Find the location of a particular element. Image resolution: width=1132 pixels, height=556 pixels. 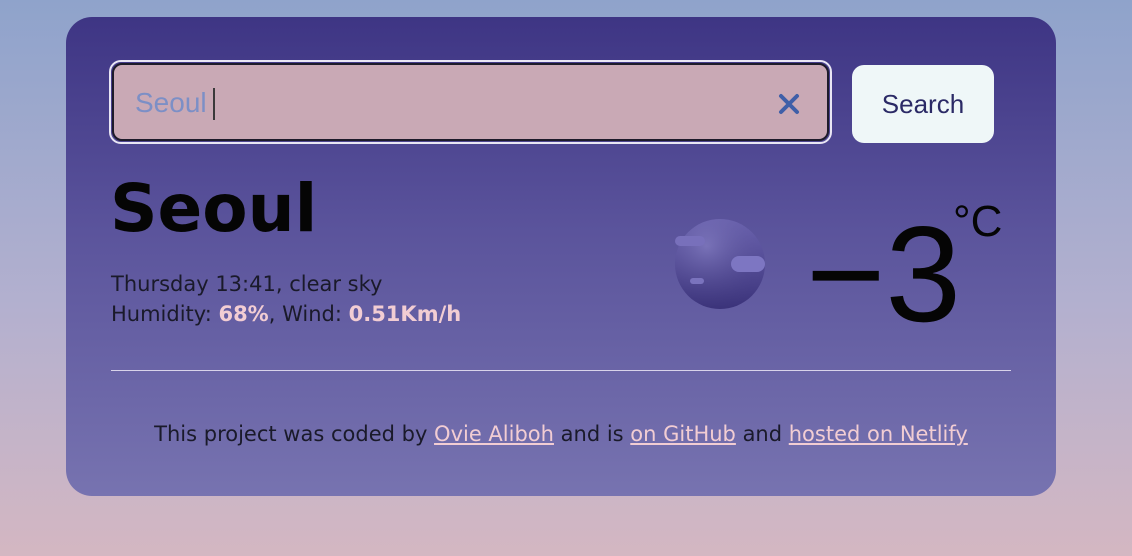

search-box is located at coordinates (470, 102).